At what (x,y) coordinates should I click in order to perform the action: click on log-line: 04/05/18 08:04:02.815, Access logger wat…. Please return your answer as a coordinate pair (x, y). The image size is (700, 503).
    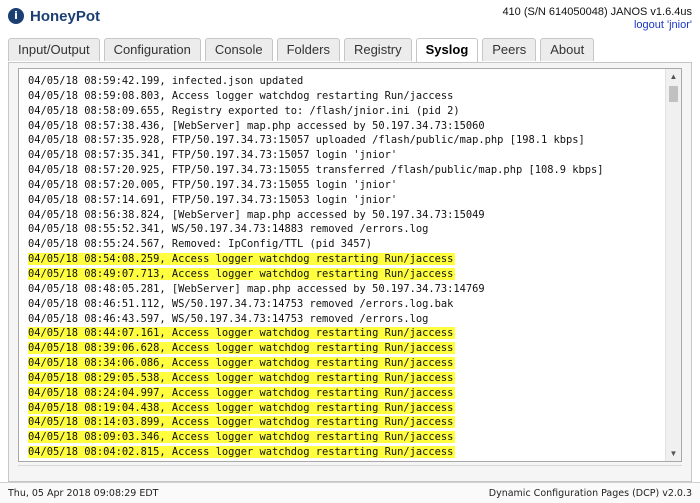
    Looking at the image, I should click on (346, 452).